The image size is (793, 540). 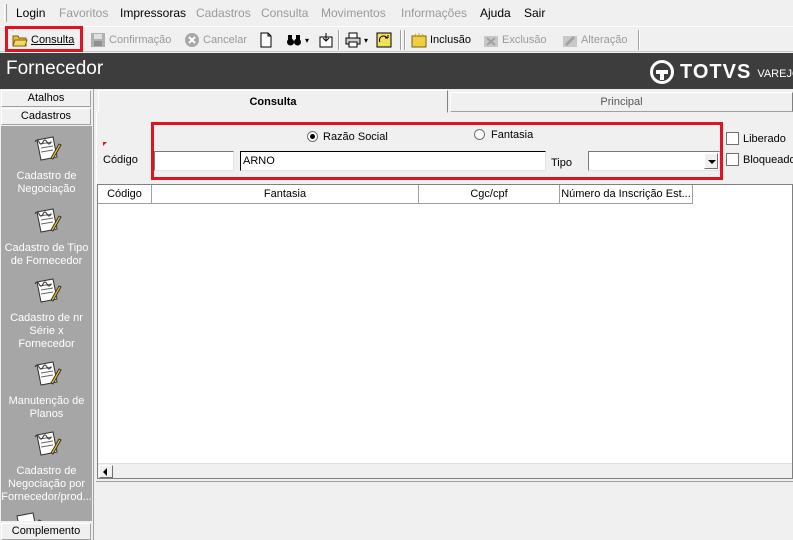 What do you see at coordinates (716, 71) in the screenshot?
I see `brand-name: TOTVS` at bounding box center [716, 71].